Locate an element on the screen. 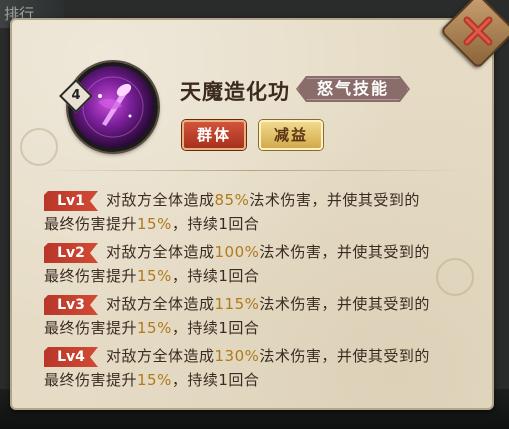 The image size is (509, 429). level-label: Lv4 is located at coordinates (71, 357).